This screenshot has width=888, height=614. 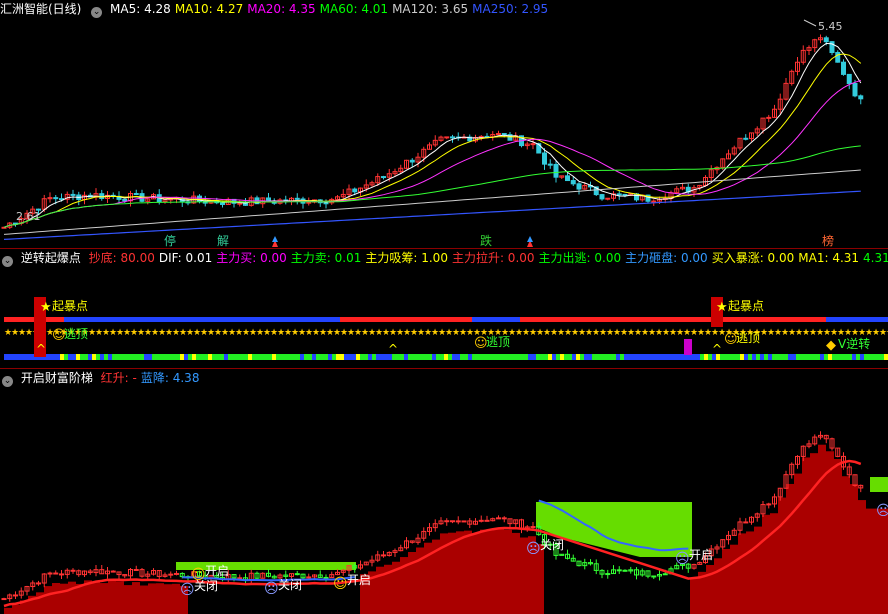 What do you see at coordinates (56, 378) in the screenshot?
I see `indicator-title: 开启财富阶梯` at bounding box center [56, 378].